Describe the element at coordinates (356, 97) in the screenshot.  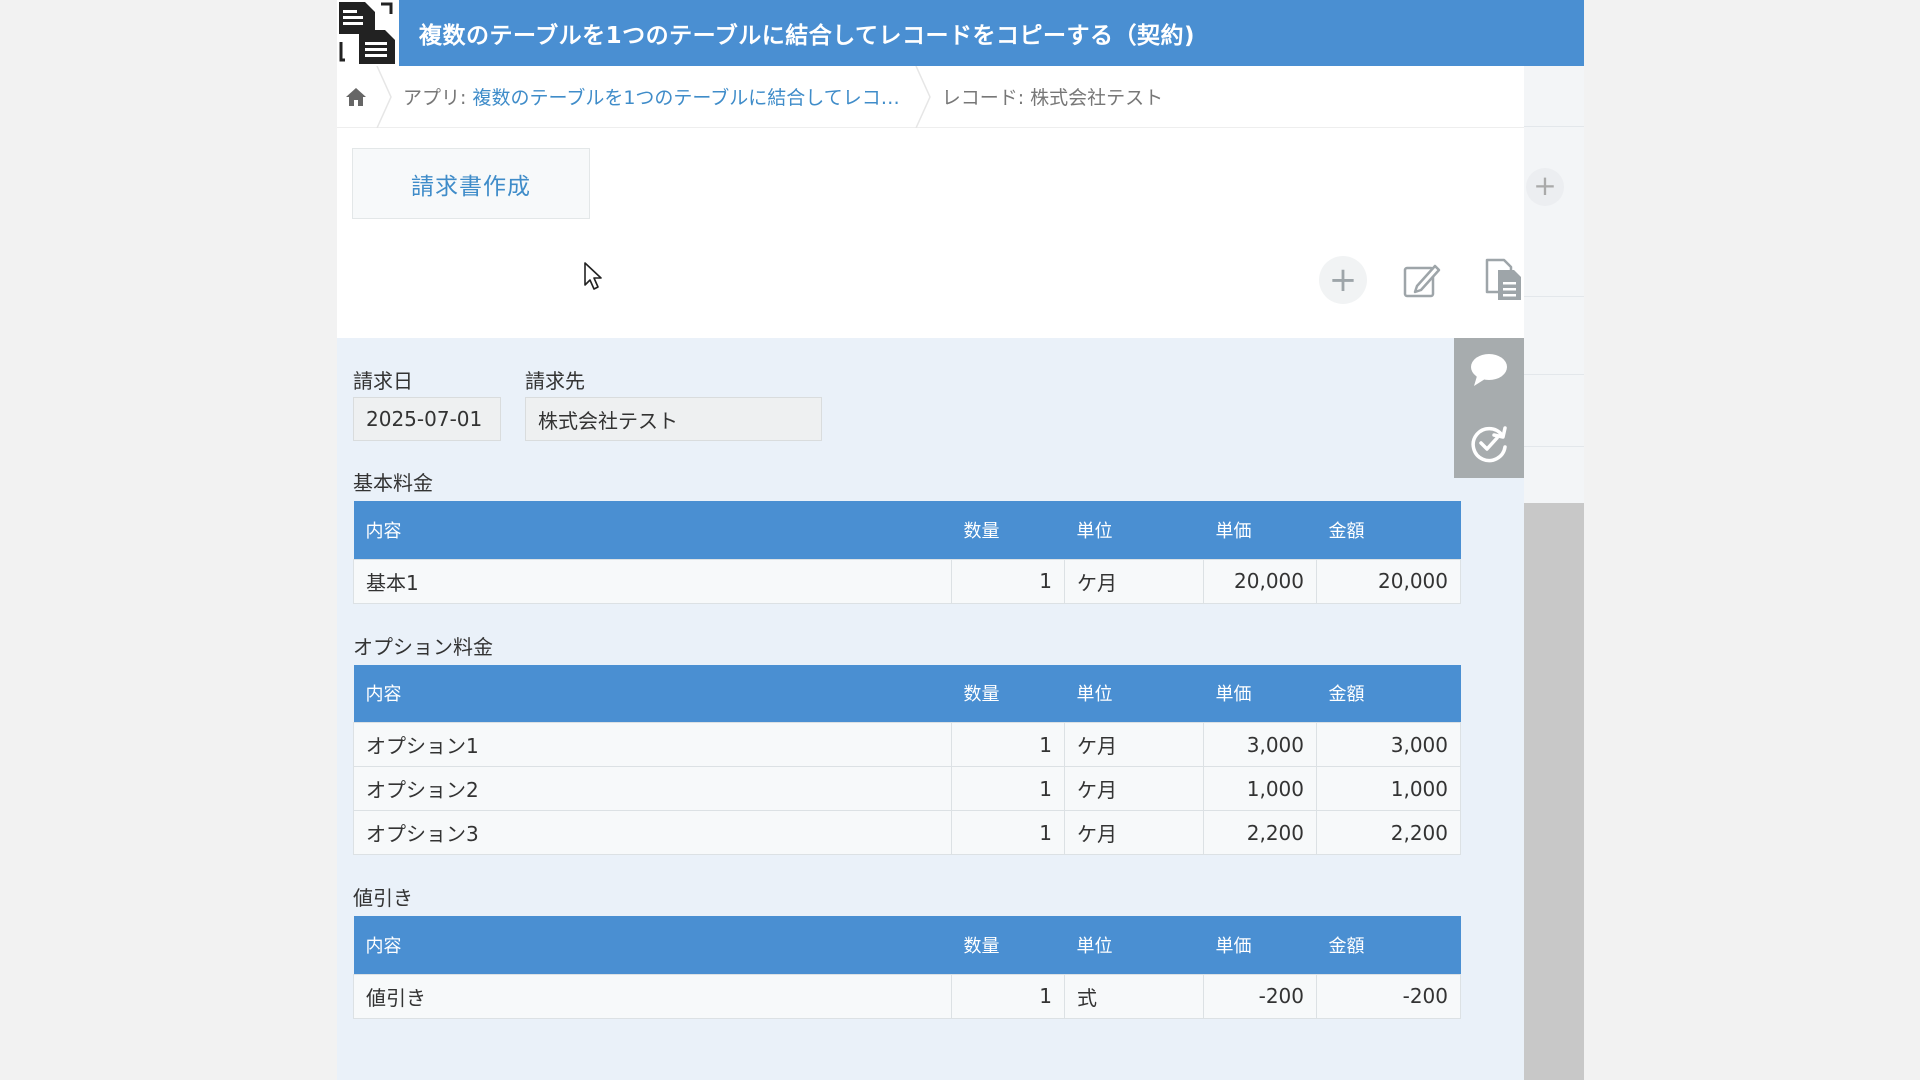
I see `home-icon` at that location.